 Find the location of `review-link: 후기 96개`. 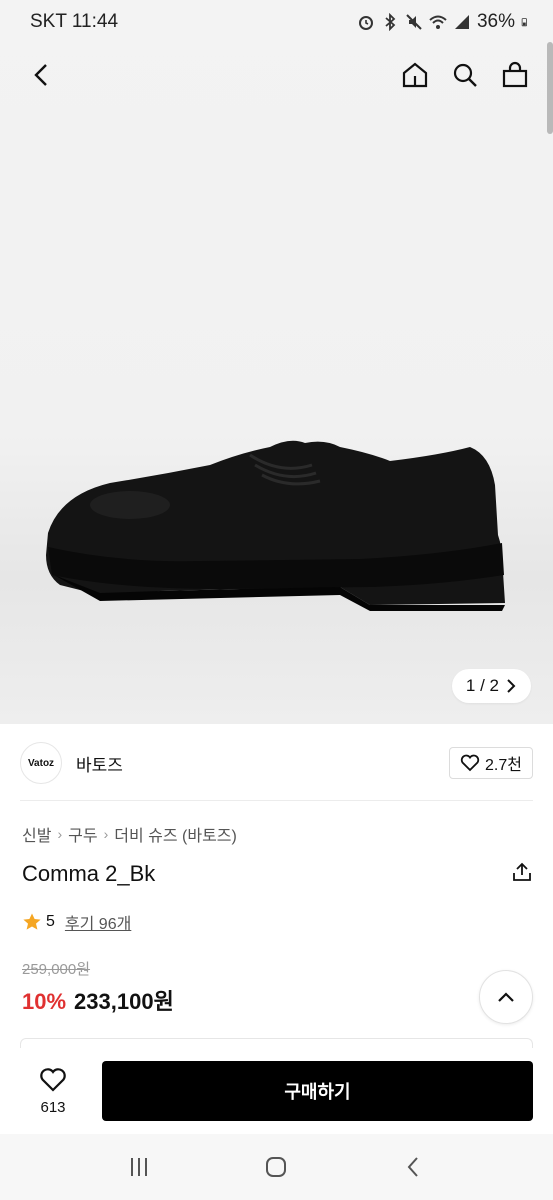

review-link: 후기 96개 is located at coordinates (98, 922).